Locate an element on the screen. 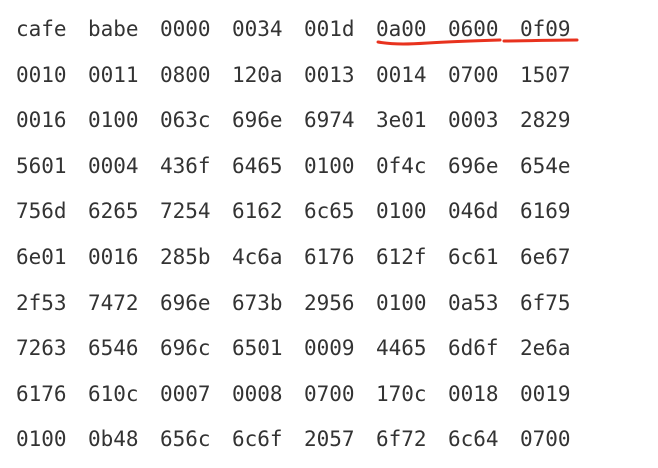 This screenshot has height=468, width=658. hex-word: 0600 is located at coordinates (473, 29).